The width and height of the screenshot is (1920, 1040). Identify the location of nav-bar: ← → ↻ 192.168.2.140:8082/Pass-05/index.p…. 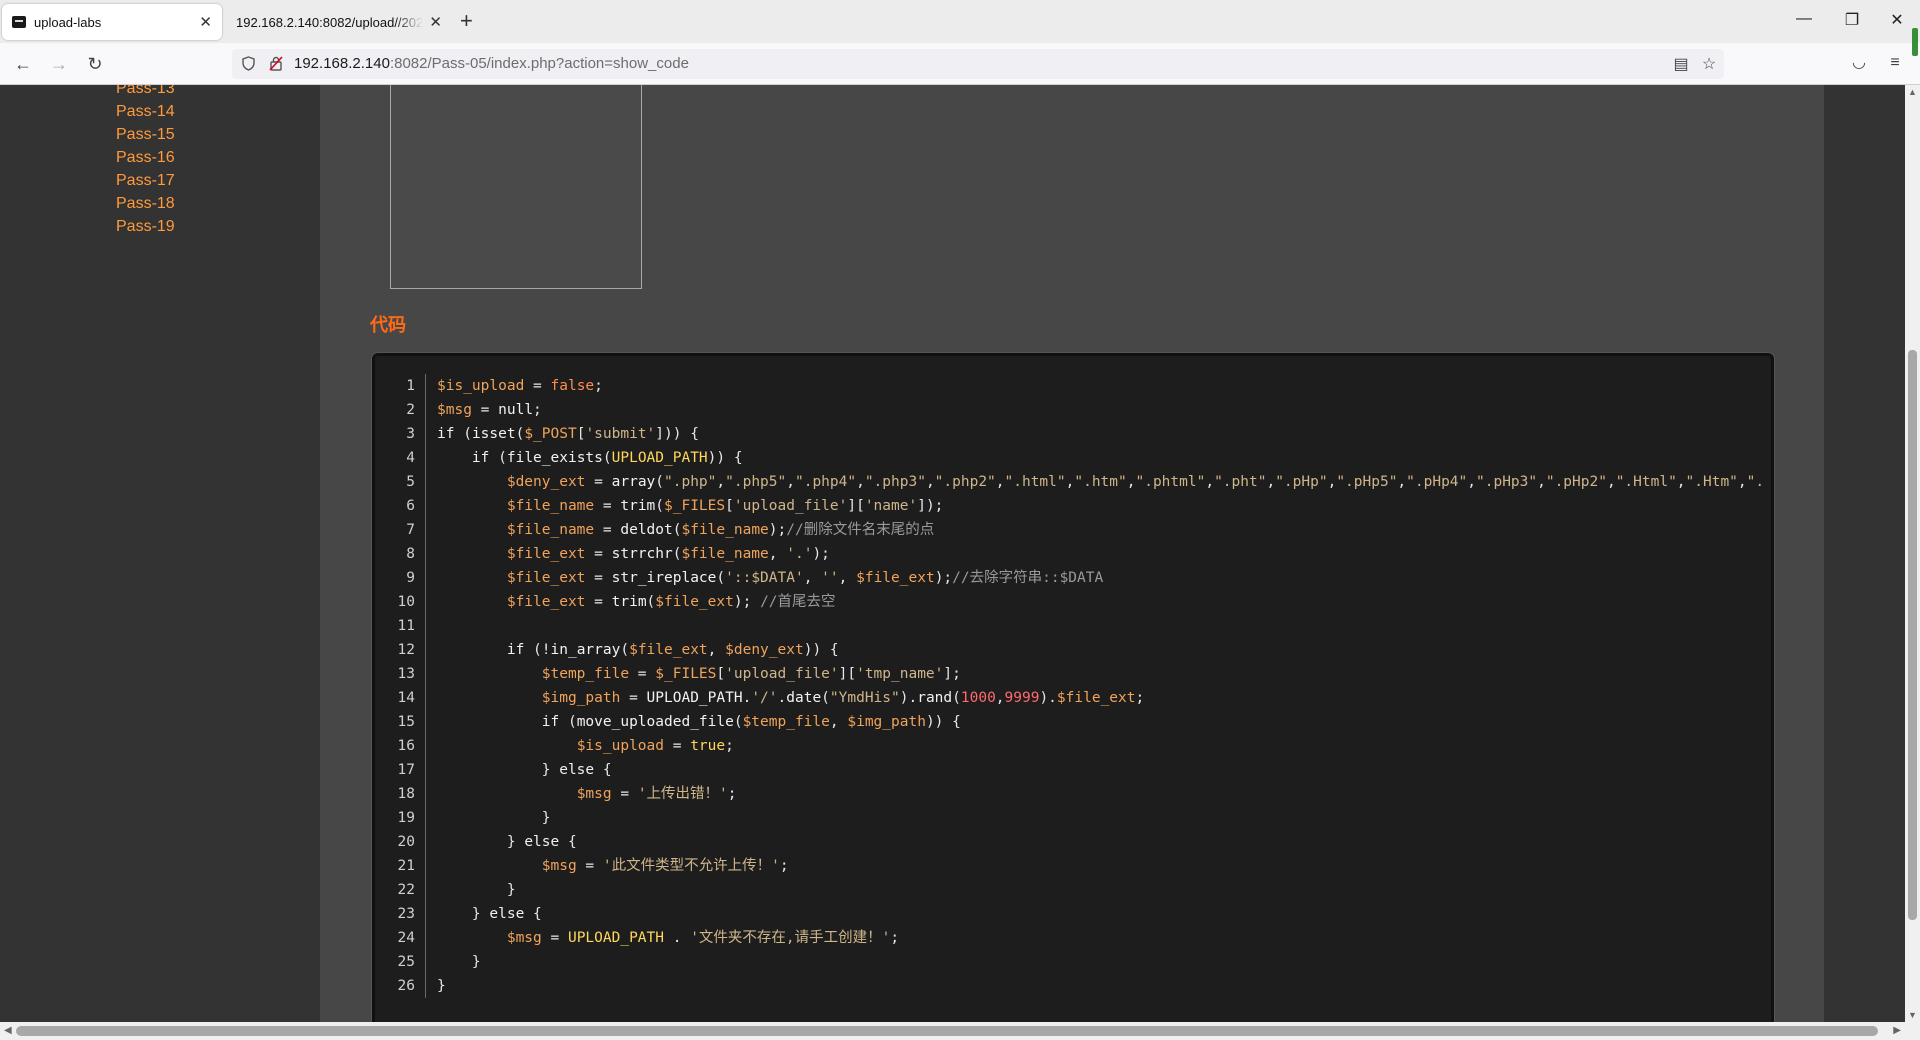
(960, 64).